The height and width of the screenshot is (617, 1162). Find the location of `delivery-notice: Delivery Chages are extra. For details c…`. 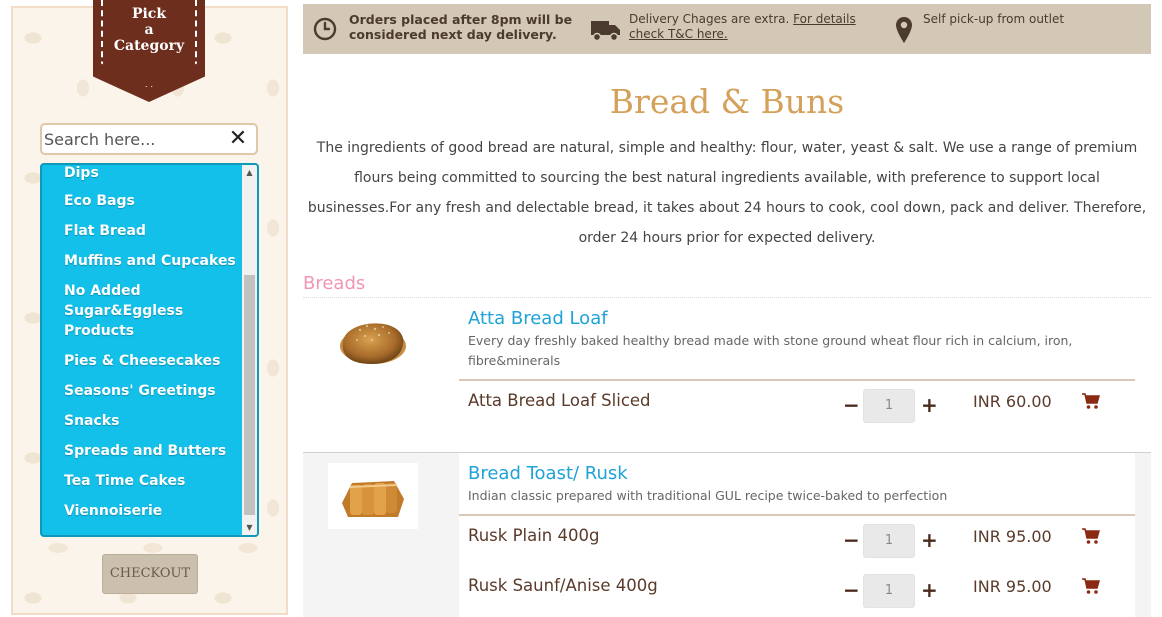

delivery-notice: Delivery Chages are extra. For details c… is located at coordinates (749, 27).